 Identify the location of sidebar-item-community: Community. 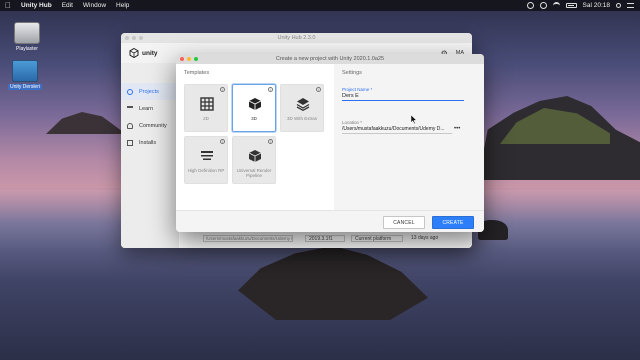
(150, 125).